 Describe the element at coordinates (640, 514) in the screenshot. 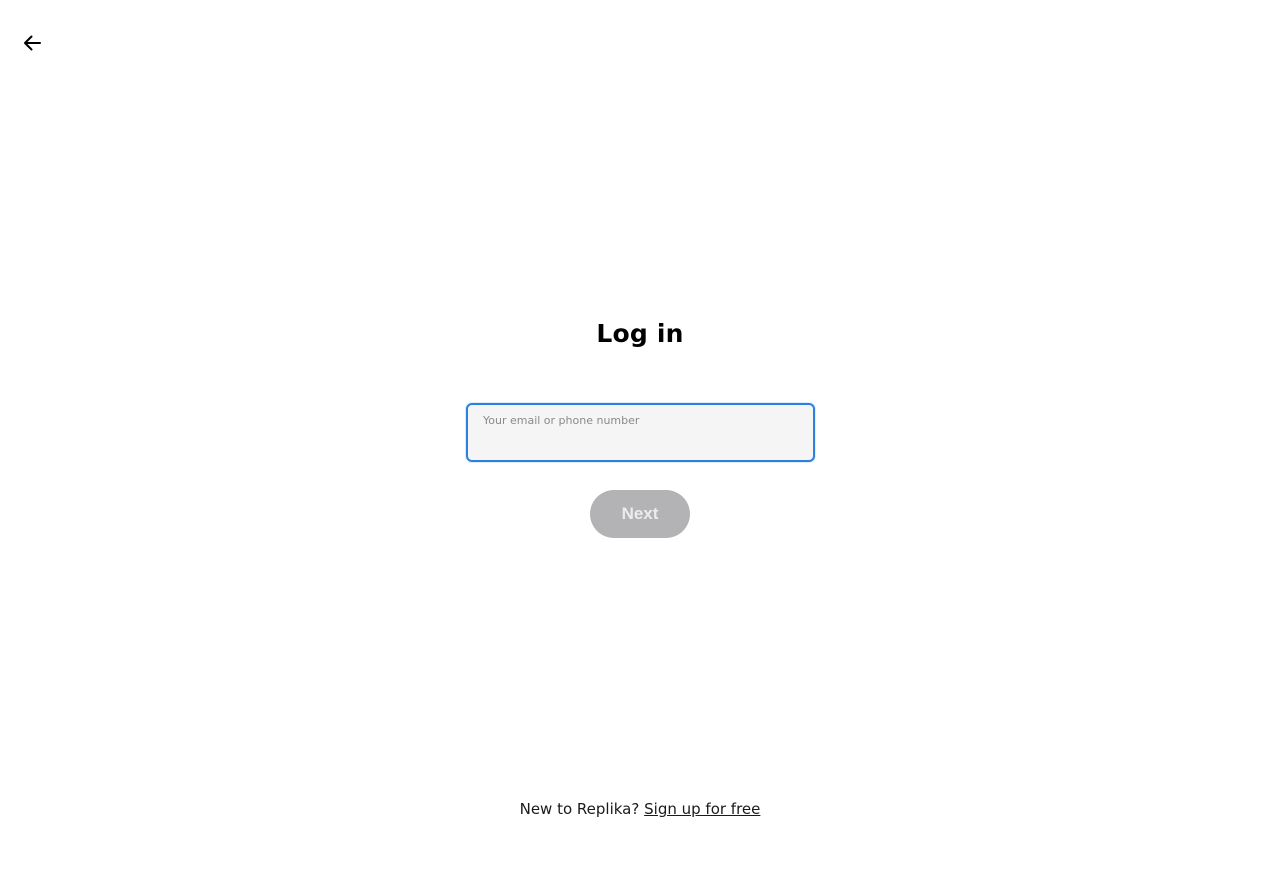

I see `next-button: Next` at that location.